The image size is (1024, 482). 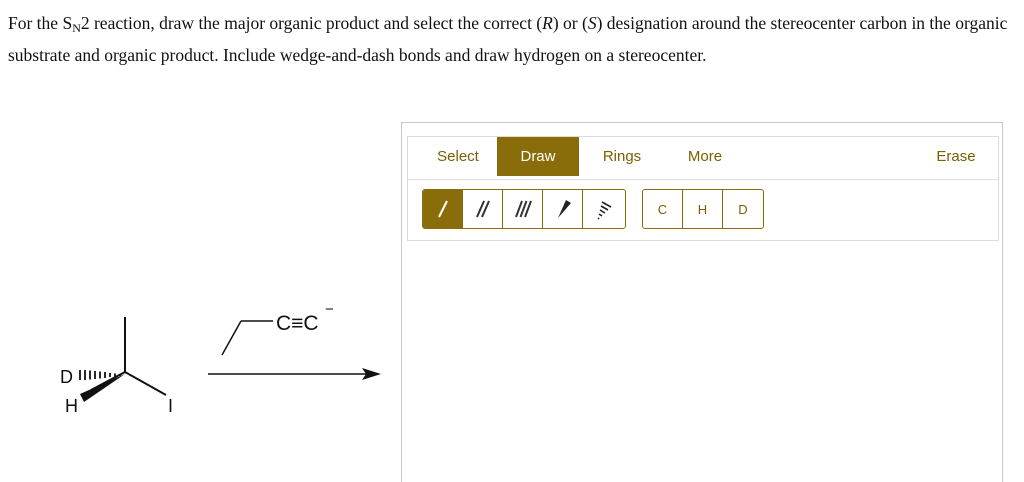 What do you see at coordinates (220, 358) in the screenshot?
I see `reaction-scheme: D H I C≡C −` at bounding box center [220, 358].